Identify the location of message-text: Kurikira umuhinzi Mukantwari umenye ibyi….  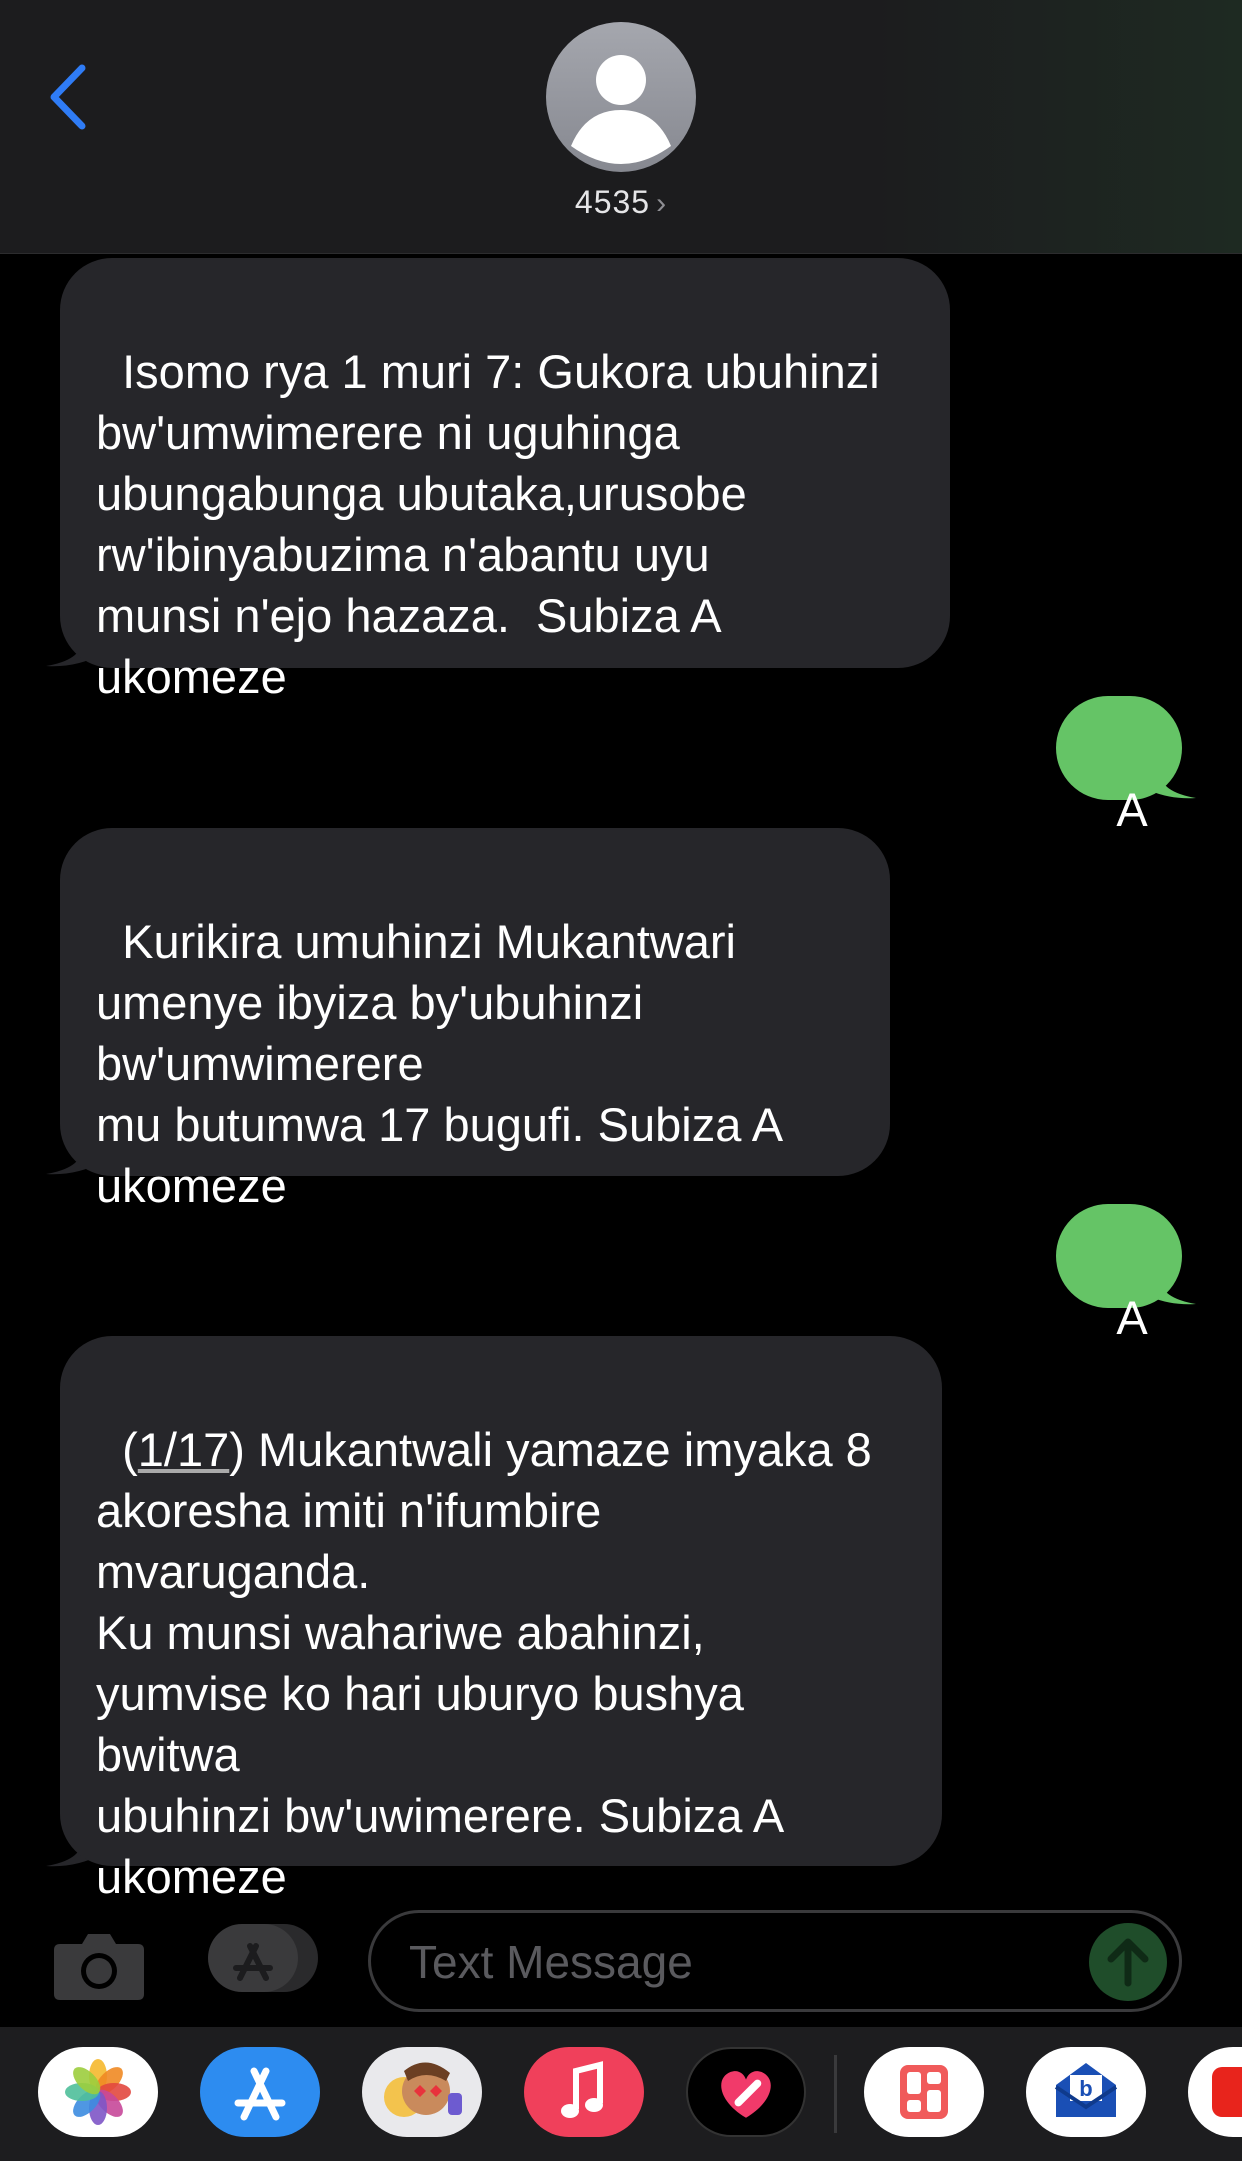
(440, 1063).